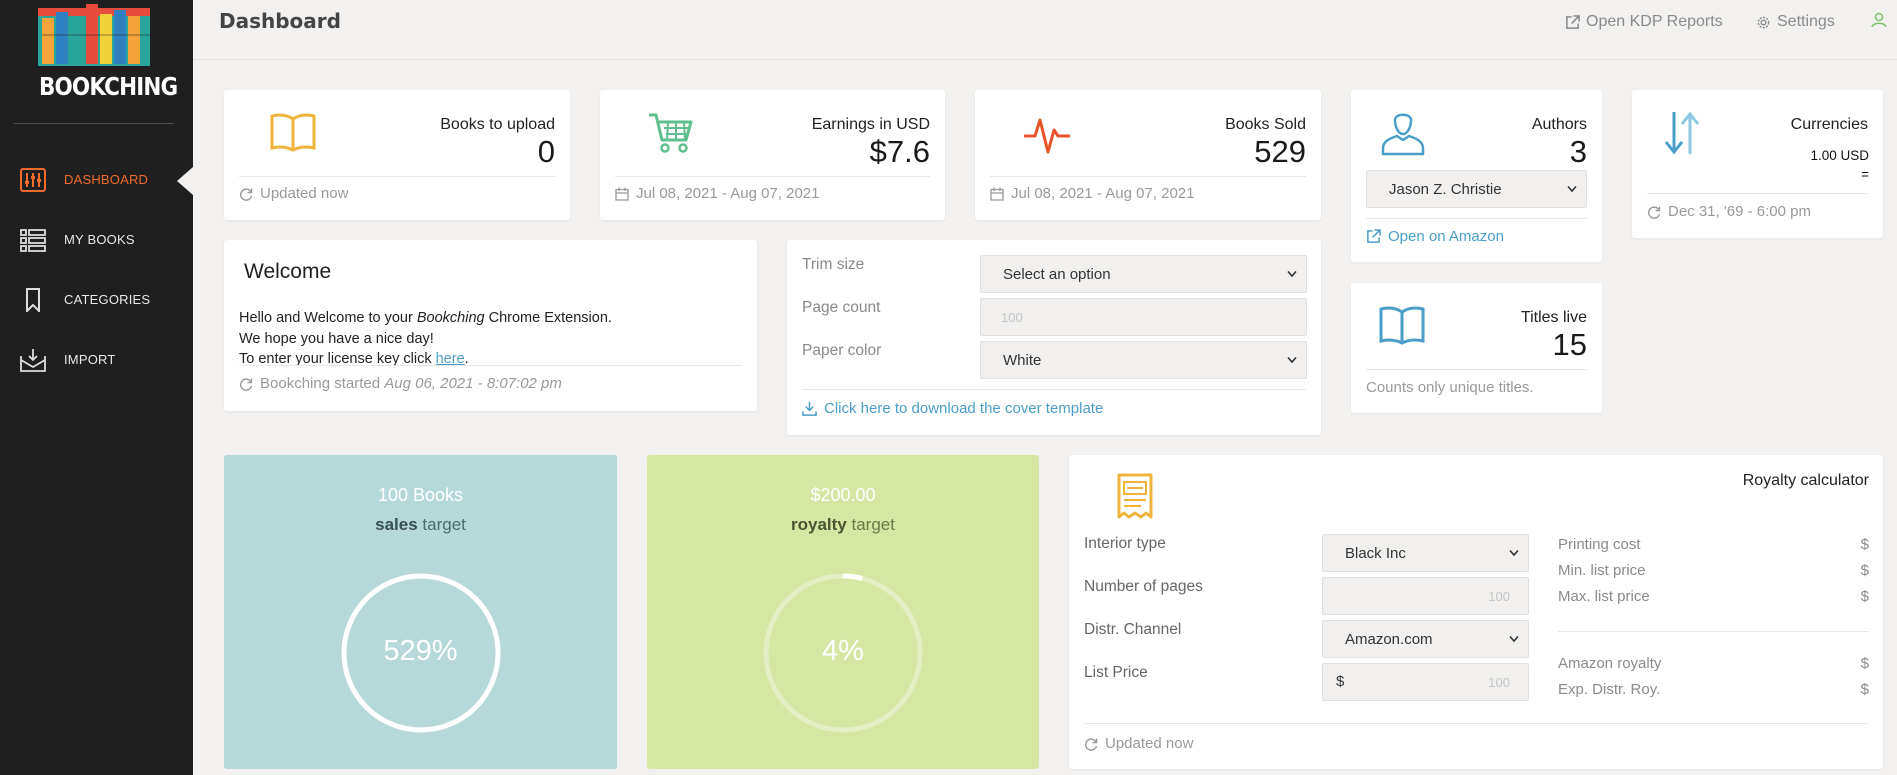  Describe the element at coordinates (819, 524) in the screenshot. I see `text-bold: royalty` at that location.